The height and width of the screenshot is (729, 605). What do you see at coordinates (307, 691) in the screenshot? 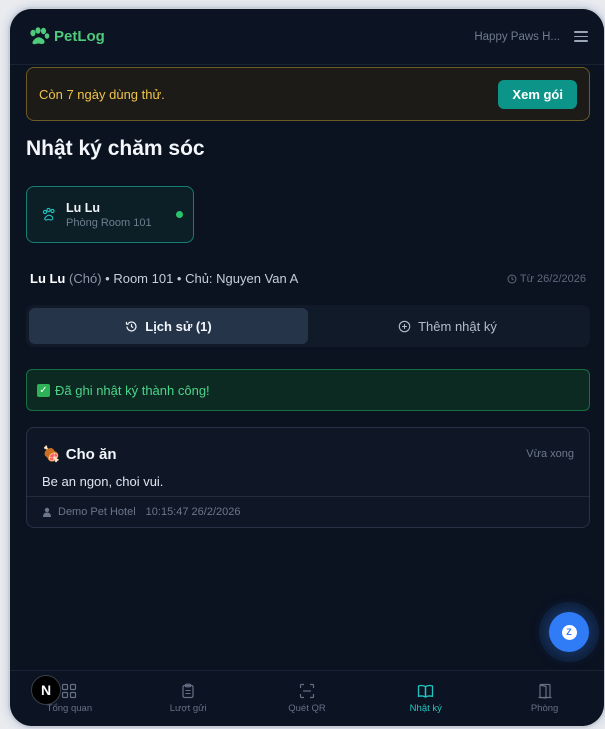
I see `scan-qr-icon` at bounding box center [307, 691].